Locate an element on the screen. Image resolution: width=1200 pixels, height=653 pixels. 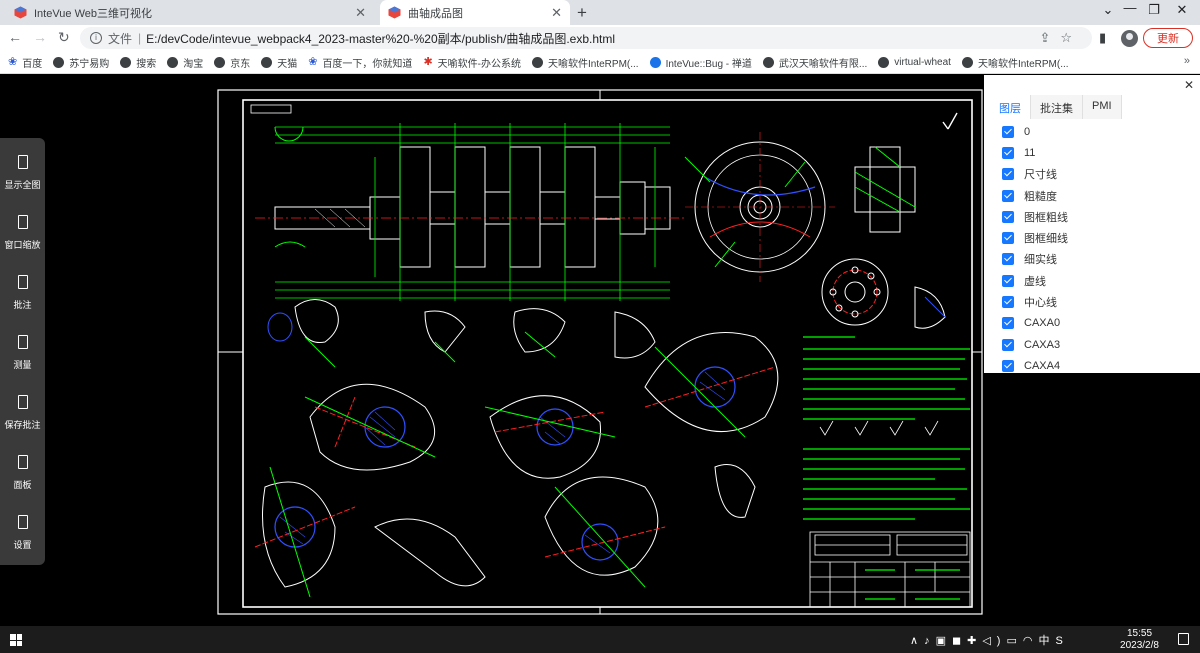
new-tab-icon: + is located at coordinates (582, 13).